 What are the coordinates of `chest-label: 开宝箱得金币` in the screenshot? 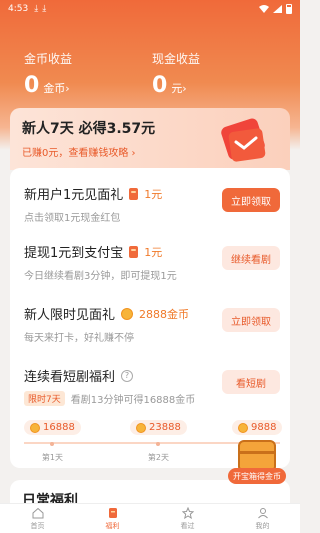 It's located at (257, 476).